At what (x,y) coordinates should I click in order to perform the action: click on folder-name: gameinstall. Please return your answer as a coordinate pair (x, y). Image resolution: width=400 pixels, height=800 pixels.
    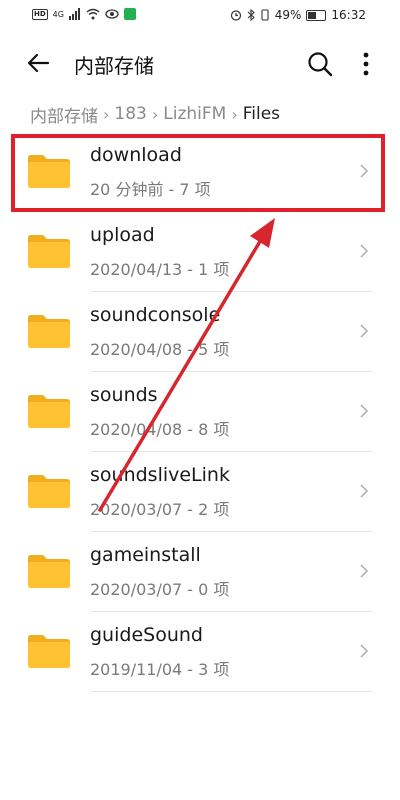
    Looking at the image, I should click on (145, 555).